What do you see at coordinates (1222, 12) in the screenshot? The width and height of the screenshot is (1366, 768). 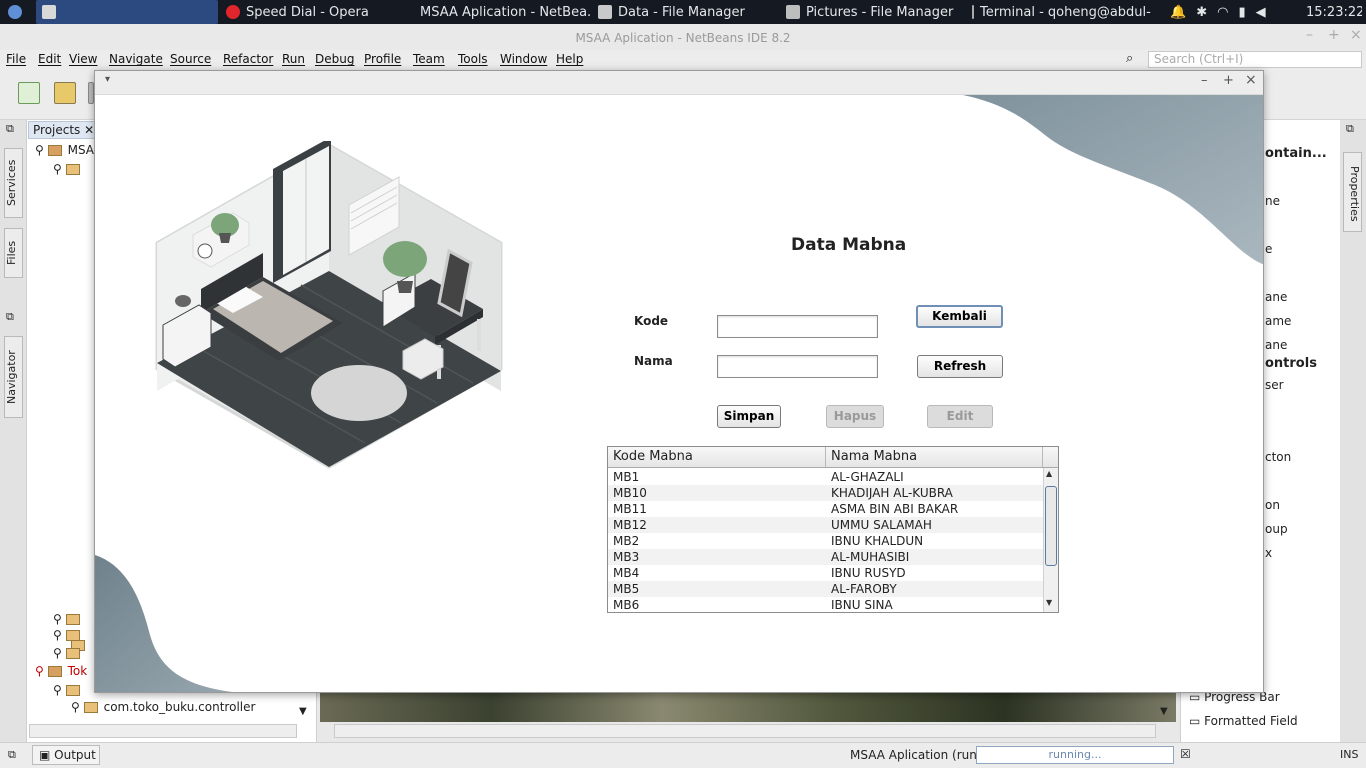 I see `wifi-icon: ◠` at bounding box center [1222, 12].